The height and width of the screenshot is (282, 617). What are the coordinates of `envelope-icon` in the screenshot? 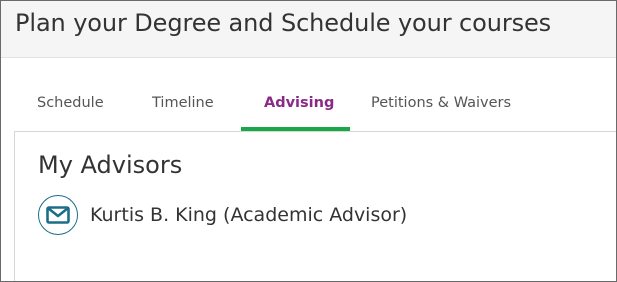 It's located at (58, 215).